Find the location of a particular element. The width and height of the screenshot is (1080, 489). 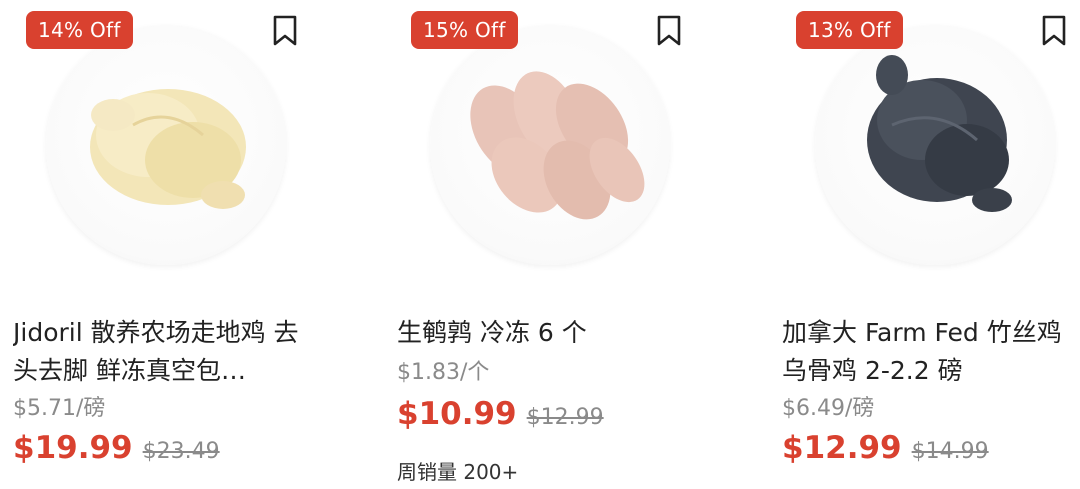

product-title: 加拿大 Farm Fed 竹丝鸡 乌骨鸡 2-2.2 磅 is located at coordinates (931, 352).